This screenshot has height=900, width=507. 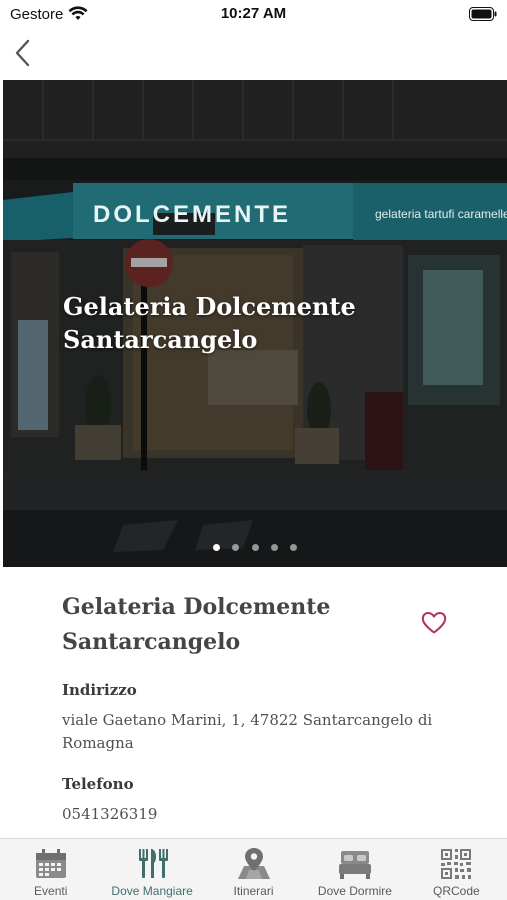 What do you see at coordinates (434, 623) in the screenshot?
I see `heart-icon` at bounding box center [434, 623].